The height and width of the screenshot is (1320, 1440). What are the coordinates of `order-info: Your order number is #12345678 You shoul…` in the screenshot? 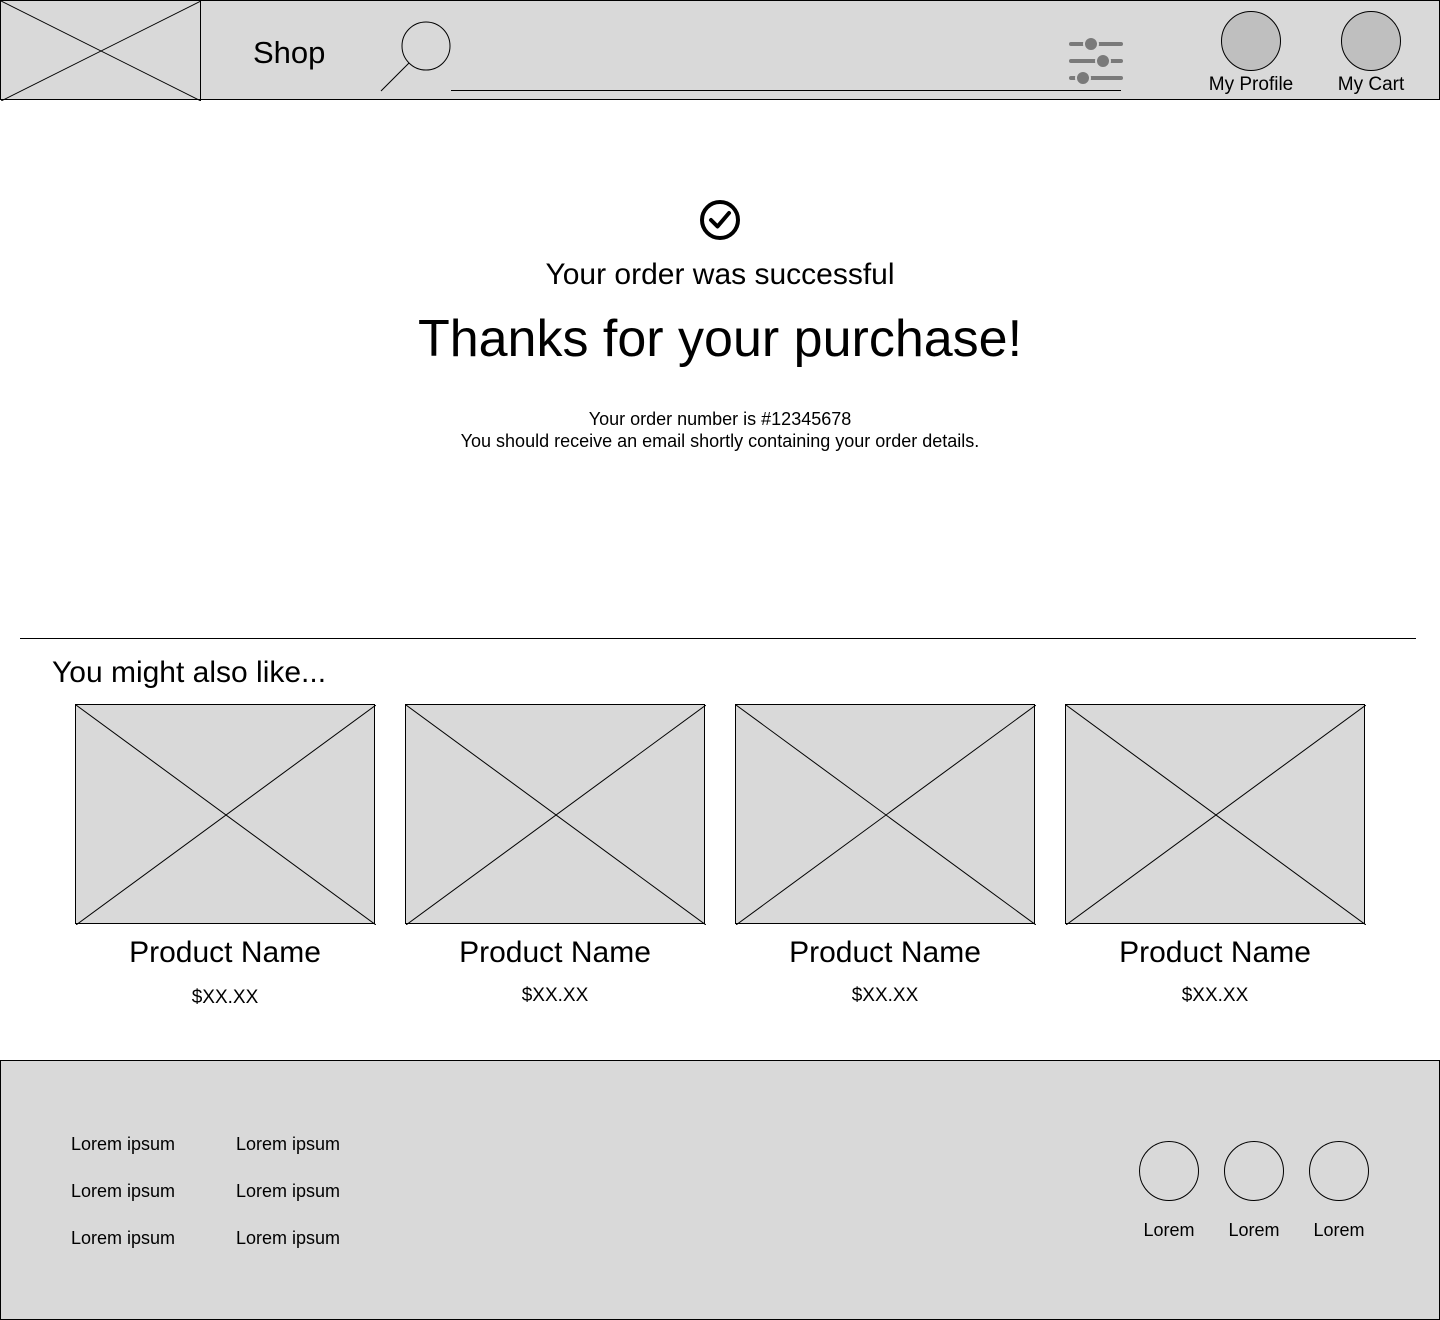 It's located at (720, 430).